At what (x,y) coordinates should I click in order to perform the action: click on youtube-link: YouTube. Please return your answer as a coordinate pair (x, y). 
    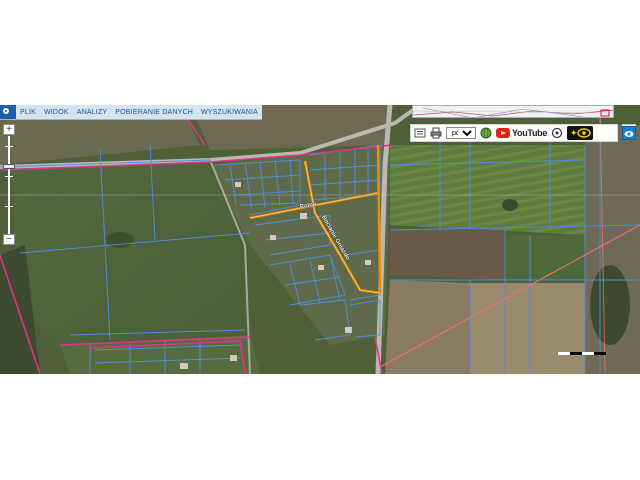
    Looking at the image, I should click on (521, 133).